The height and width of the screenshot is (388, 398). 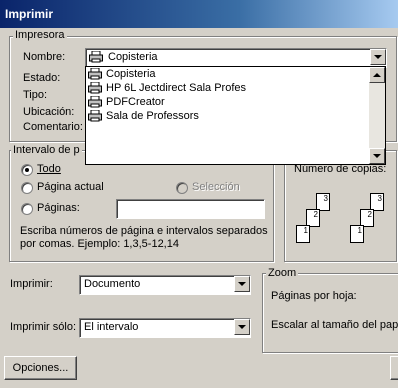 What do you see at coordinates (394, 368) in the screenshot?
I see `ok-button-partial` at bounding box center [394, 368].